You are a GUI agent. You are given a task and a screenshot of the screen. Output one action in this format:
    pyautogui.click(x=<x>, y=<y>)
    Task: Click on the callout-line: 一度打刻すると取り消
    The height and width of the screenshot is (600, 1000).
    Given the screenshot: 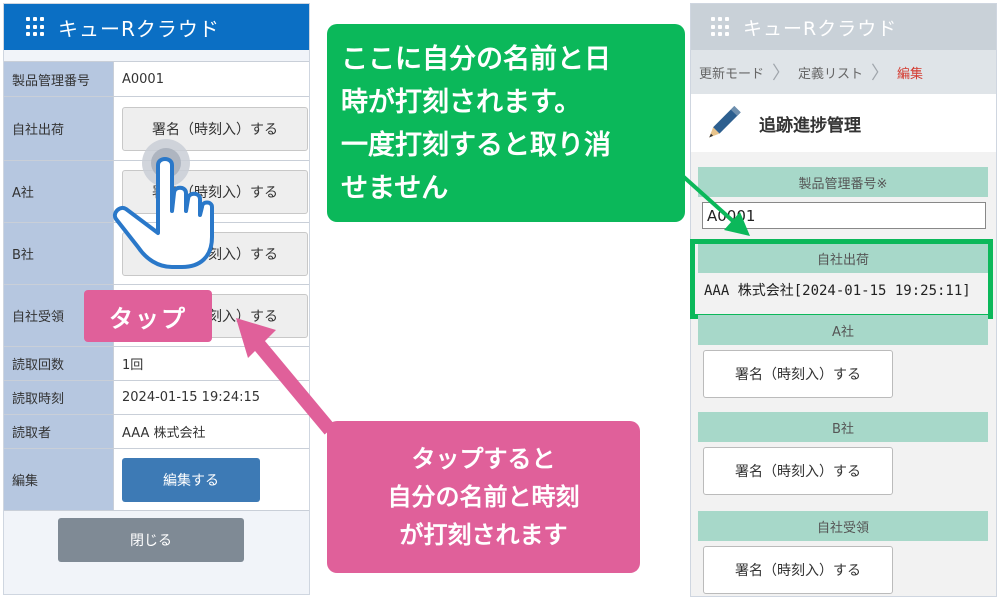 What is the action you would take?
    pyautogui.click(x=476, y=145)
    